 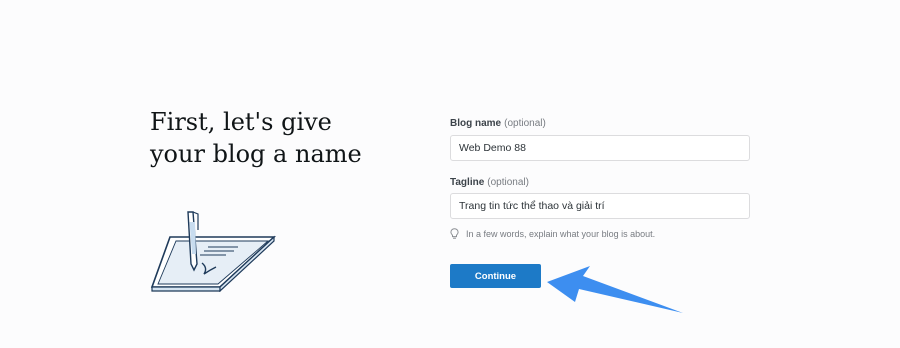 I want to click on tagline-input, so click(x=600, y=206).